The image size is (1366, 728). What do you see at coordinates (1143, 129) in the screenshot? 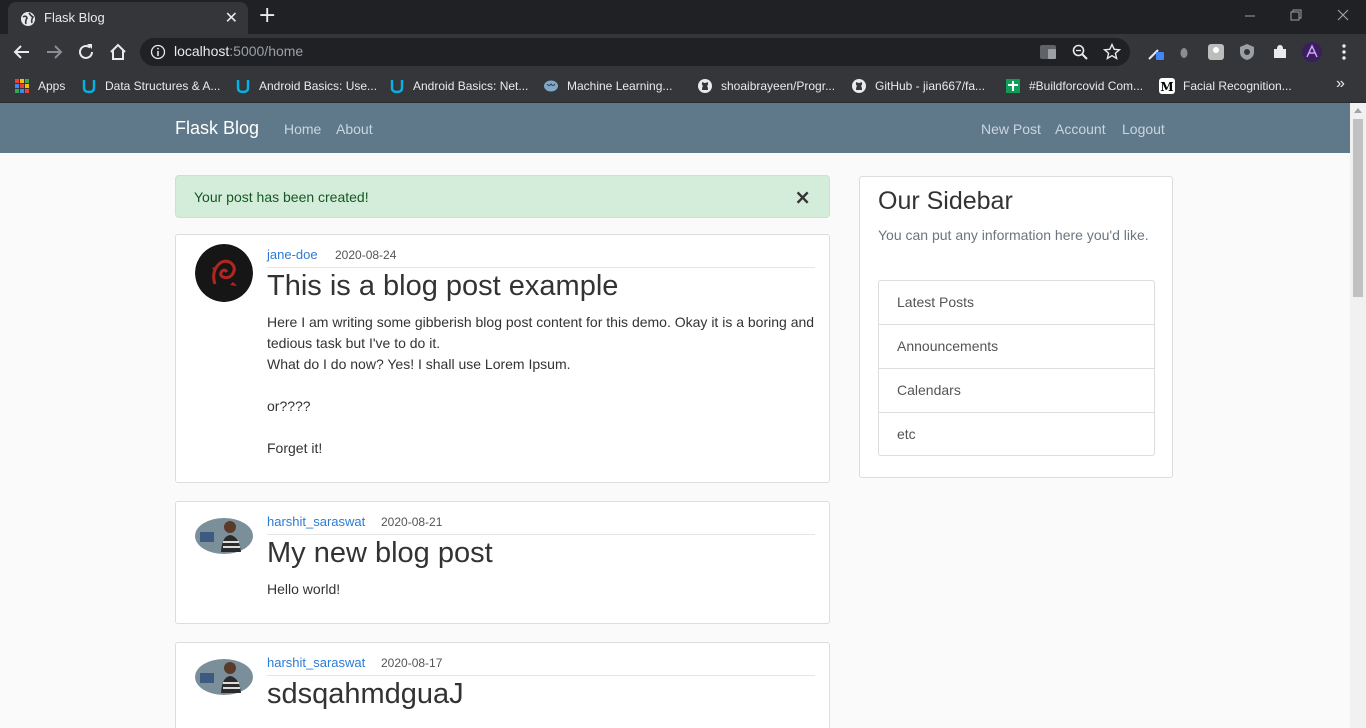
I see `nav-logout-link: Logout` at bounding box center [1143, 129].